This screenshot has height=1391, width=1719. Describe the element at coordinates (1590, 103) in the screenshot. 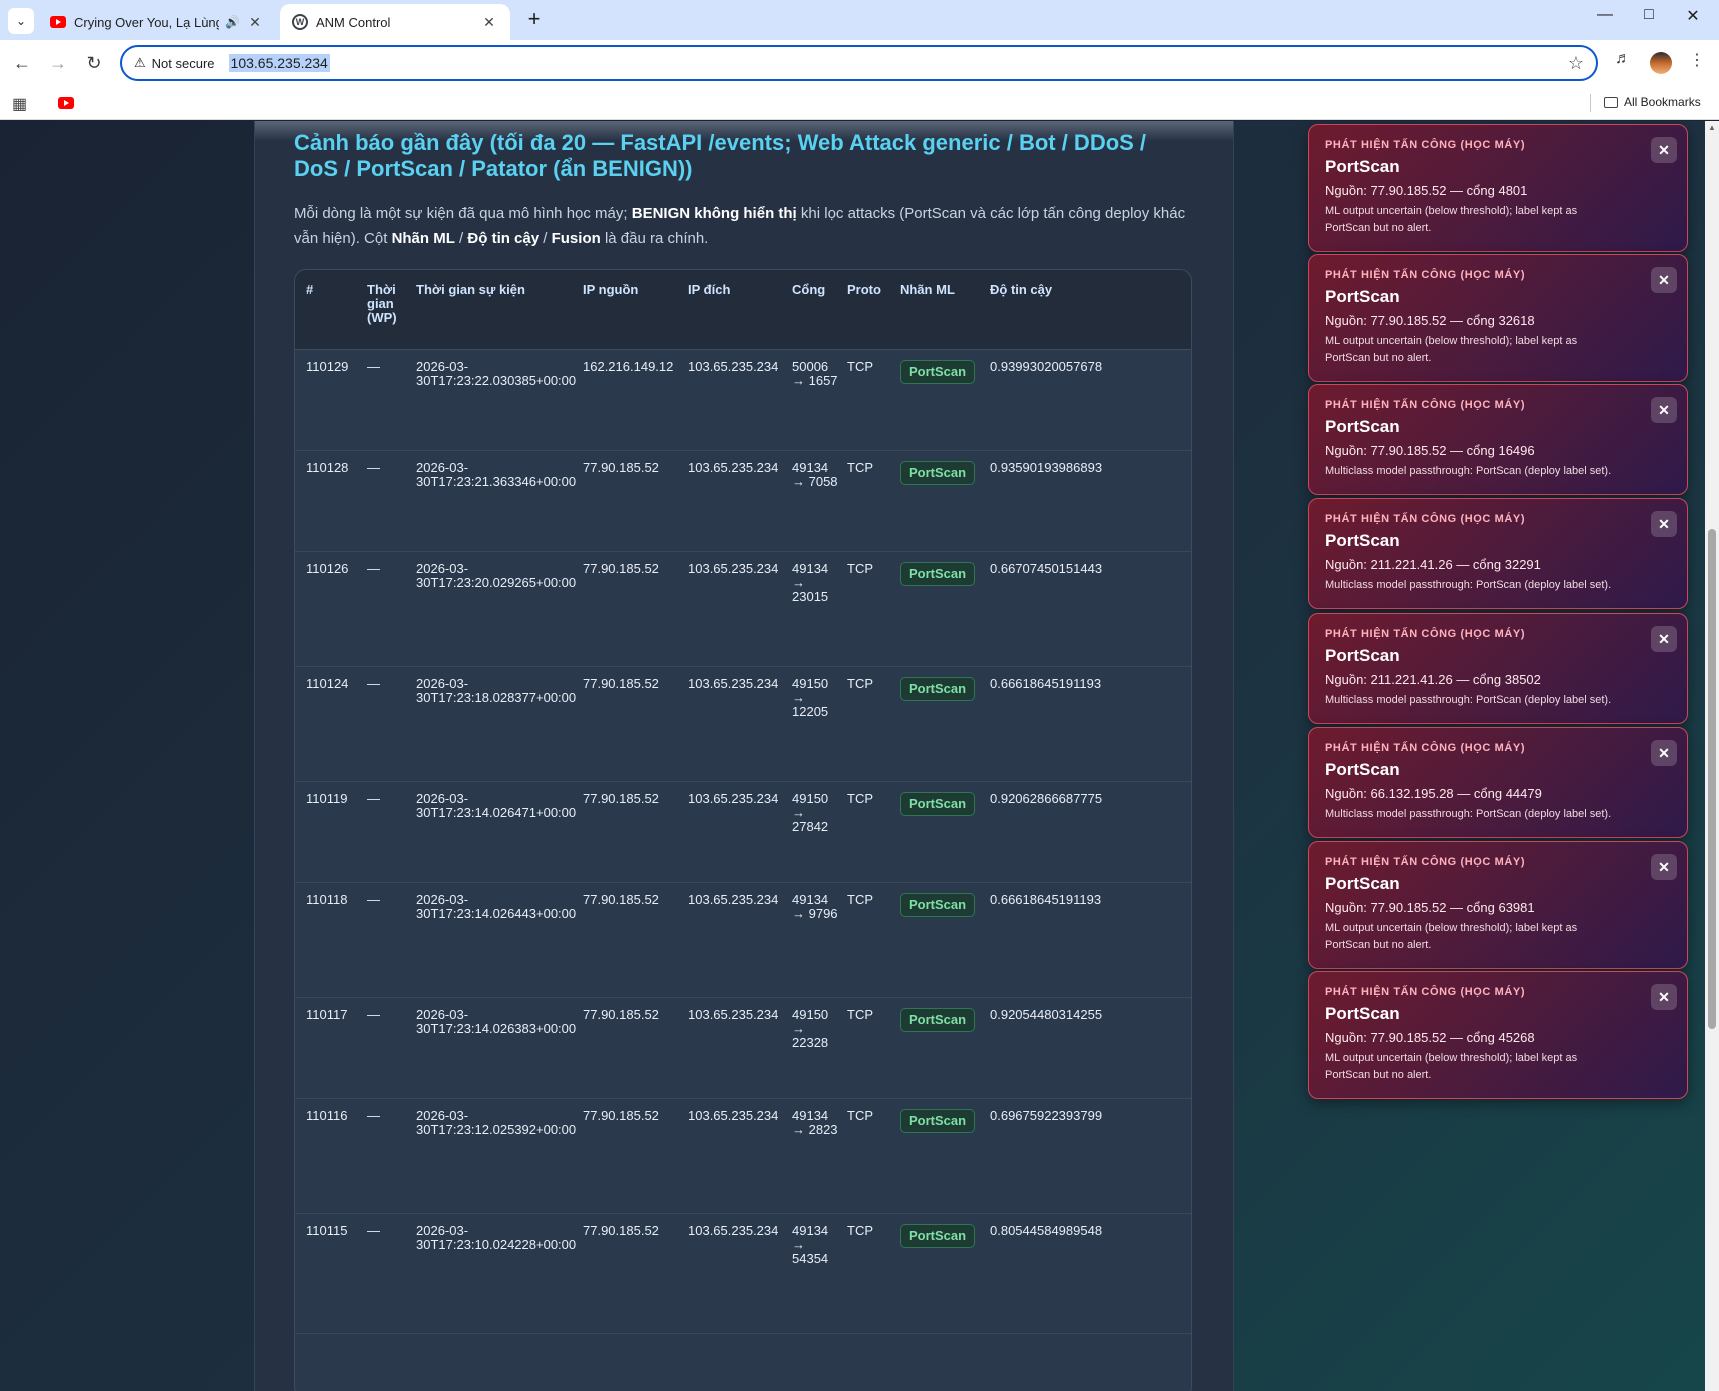

I see `bookmarks-divider` at that location.